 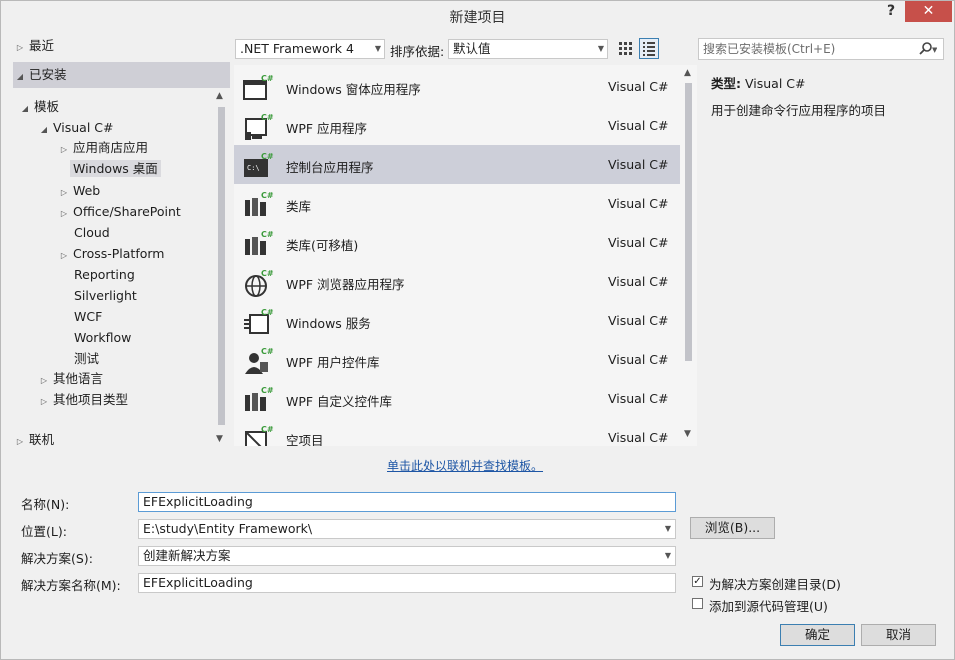 I want to click on tree-item-templates: ◢ 模板, so click(x=39, y=107).